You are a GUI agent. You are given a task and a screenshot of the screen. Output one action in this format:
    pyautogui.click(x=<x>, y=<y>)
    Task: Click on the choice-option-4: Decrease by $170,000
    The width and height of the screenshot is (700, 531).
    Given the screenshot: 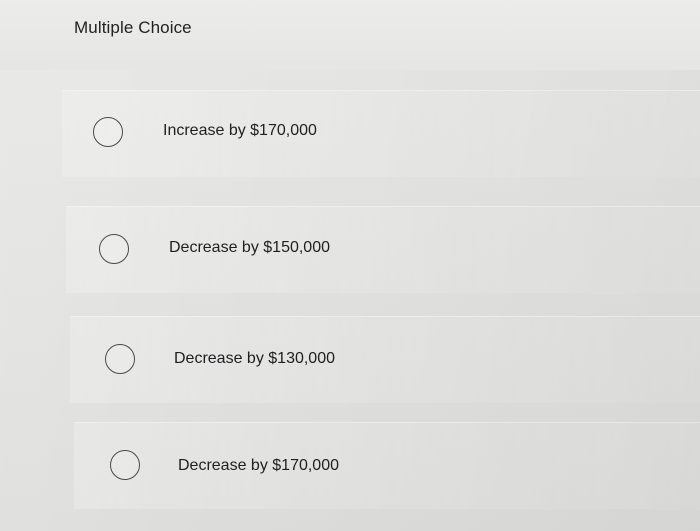 What is the action you would take?
    pyautogui.click(x=387, y=465)
    